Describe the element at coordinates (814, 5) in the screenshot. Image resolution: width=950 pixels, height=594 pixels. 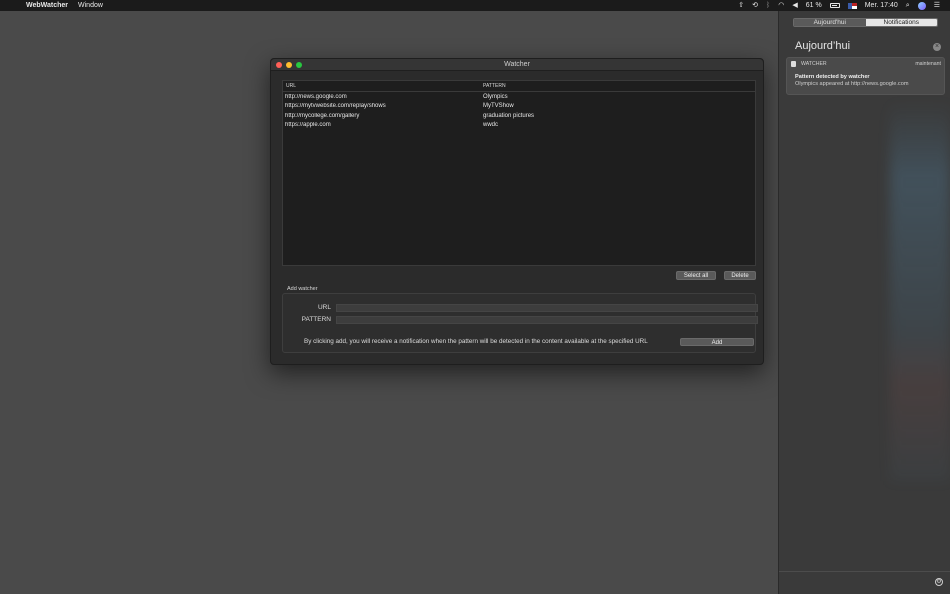
I see `battery-percent: 61 %` at that location.